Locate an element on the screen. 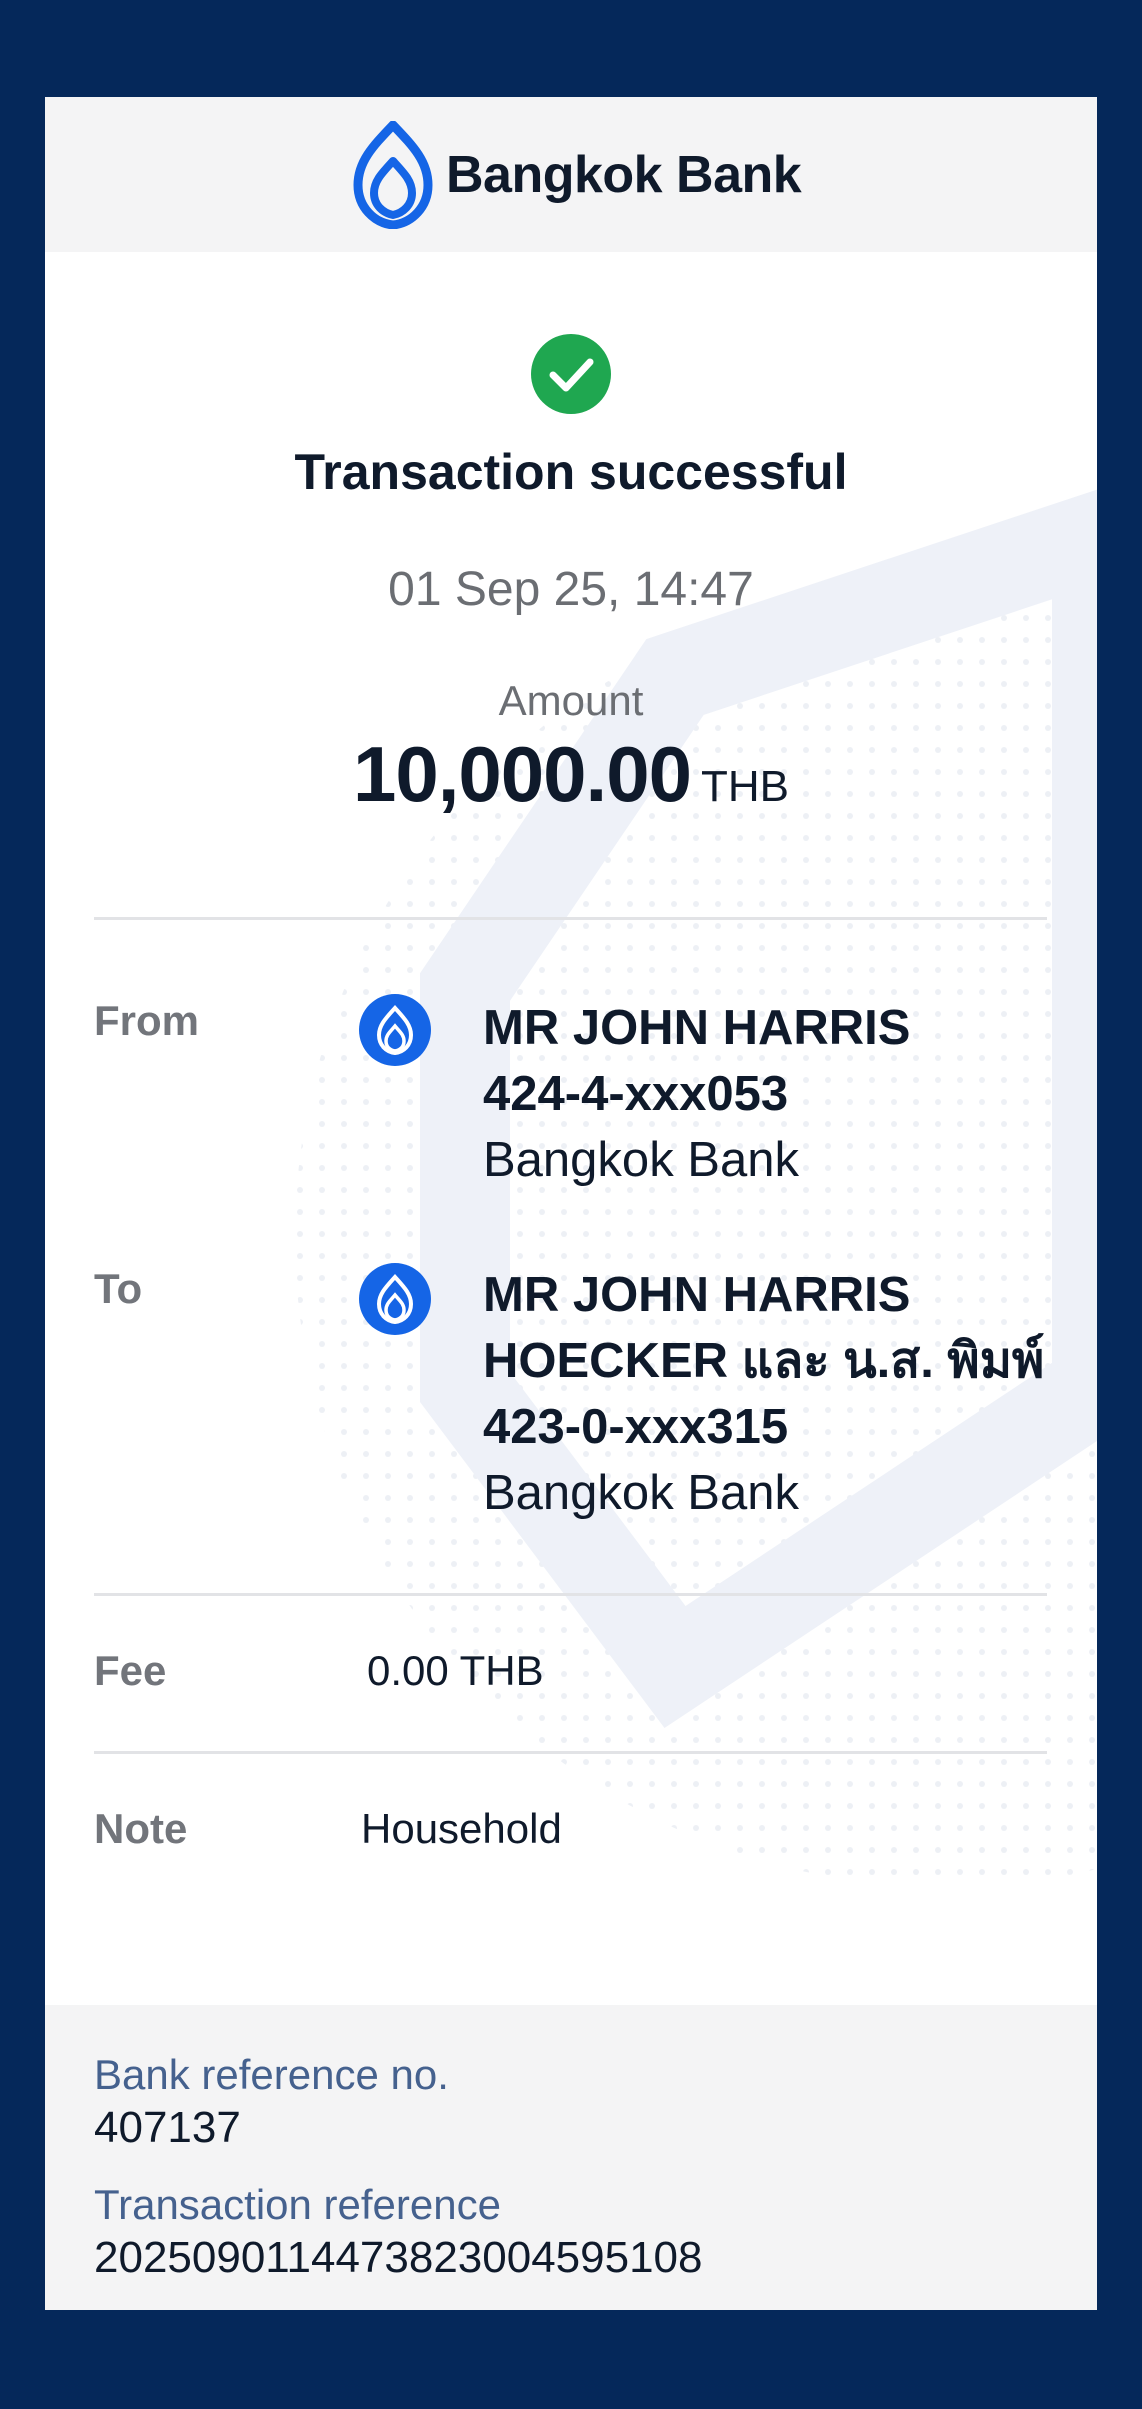 This screenshot has width=1142, height=2409. from-label: From is located at coordinates (146, 1020).